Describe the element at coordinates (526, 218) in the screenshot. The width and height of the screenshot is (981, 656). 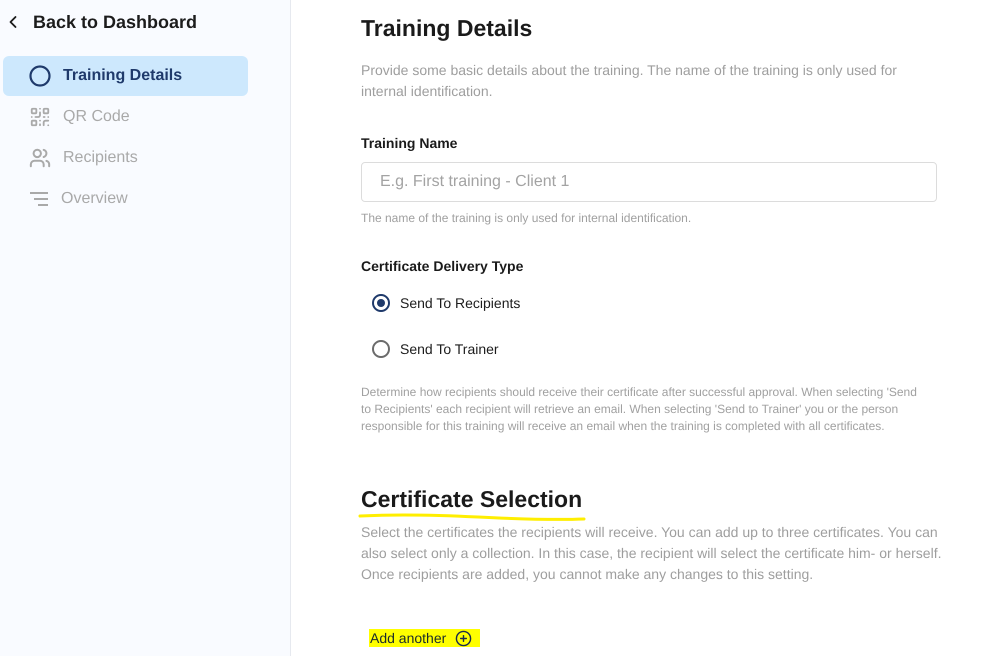
I see `field-hint: The name of the training is only used for internal identification.` at that location.